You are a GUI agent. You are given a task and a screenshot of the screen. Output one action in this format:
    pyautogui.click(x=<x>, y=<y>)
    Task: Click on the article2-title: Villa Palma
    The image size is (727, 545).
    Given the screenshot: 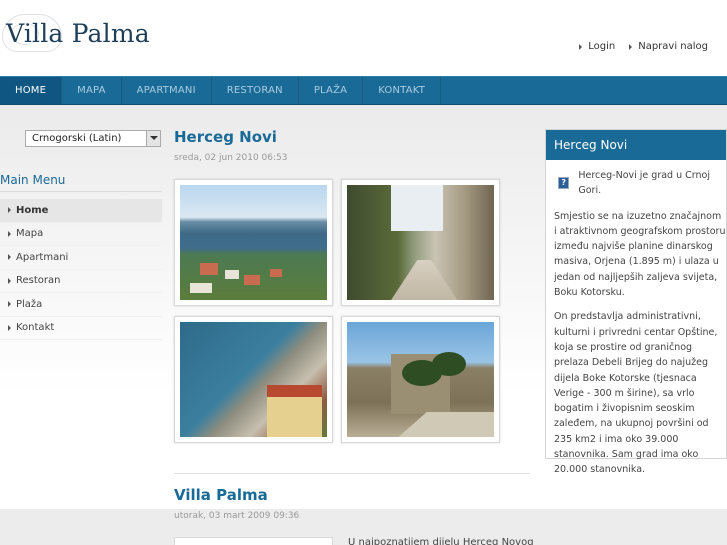 What is the action you would take?
    pyautogui.click(x=221, y=495)
    